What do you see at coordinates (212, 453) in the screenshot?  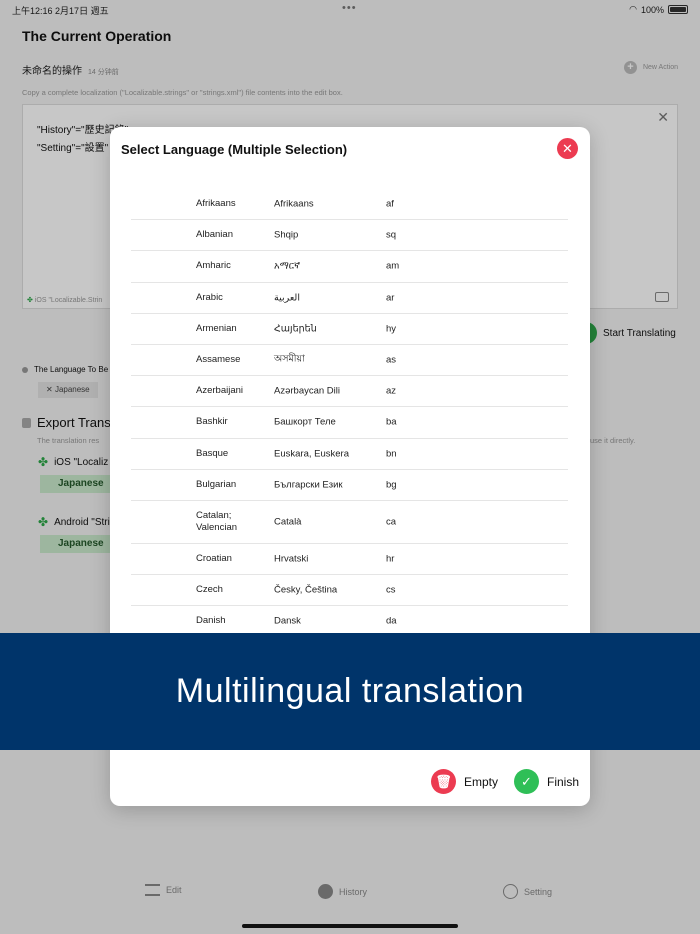 I see `language-english-name: Basque` at bounding box center [212, 453].